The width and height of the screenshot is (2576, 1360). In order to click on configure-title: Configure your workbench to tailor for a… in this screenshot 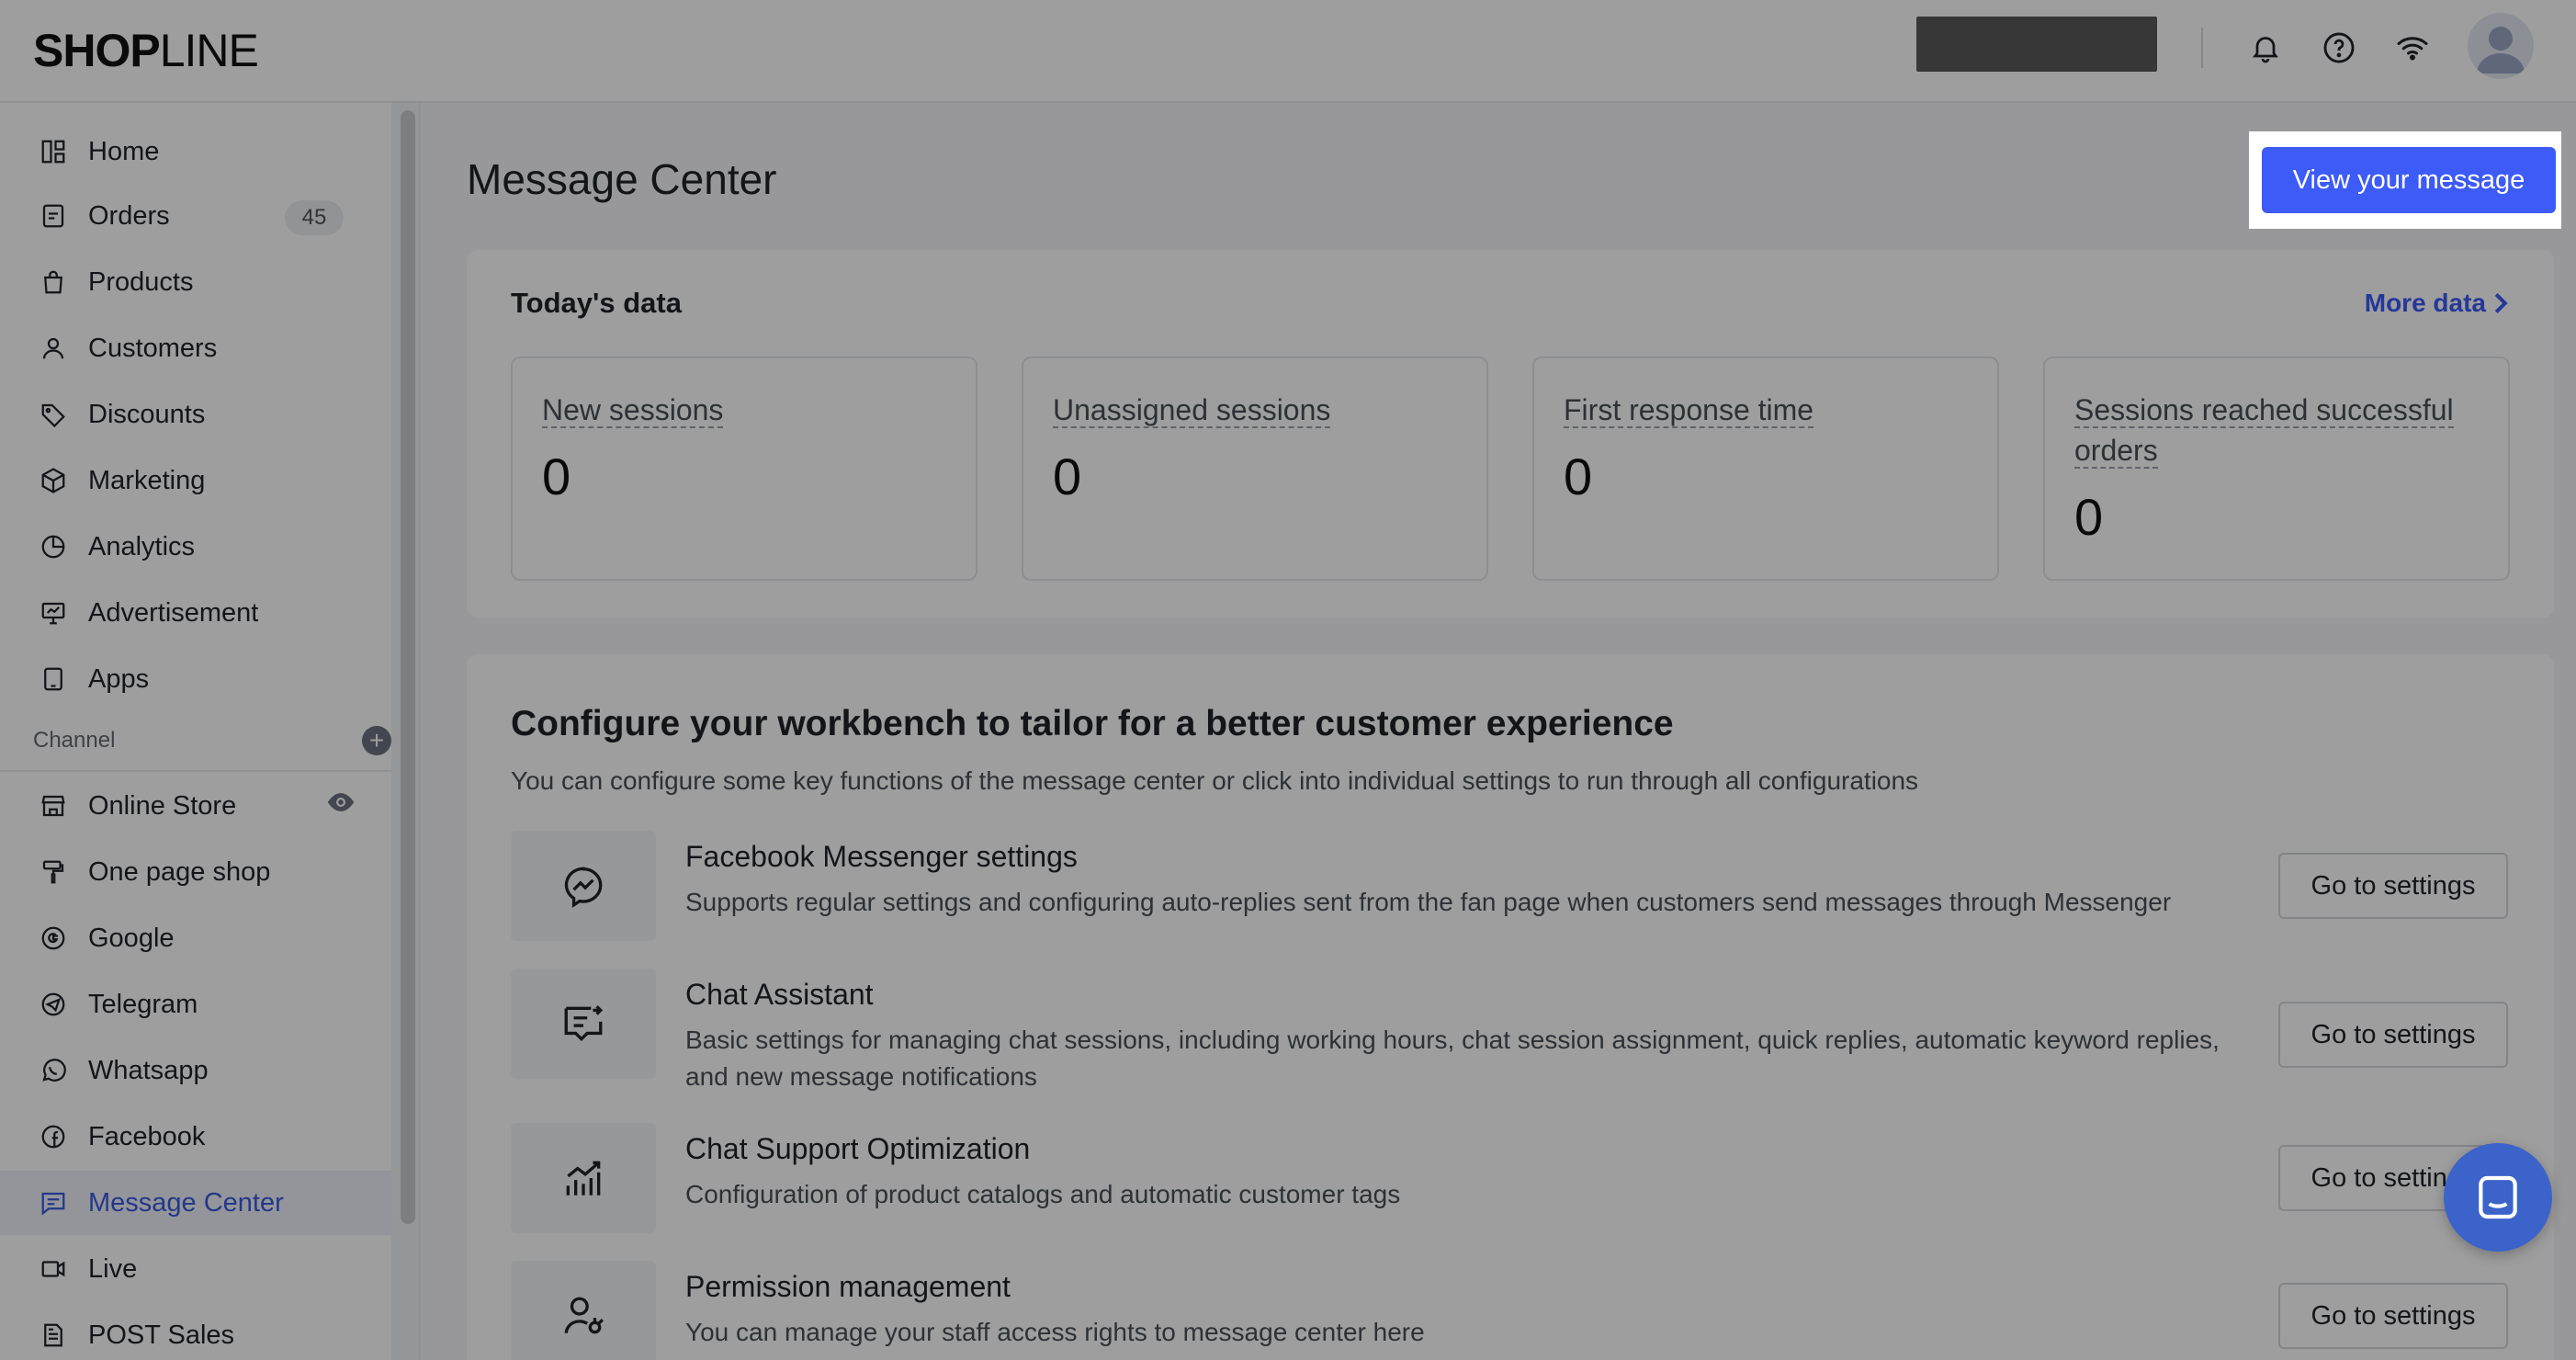, I will do `click(1092, 723)`.